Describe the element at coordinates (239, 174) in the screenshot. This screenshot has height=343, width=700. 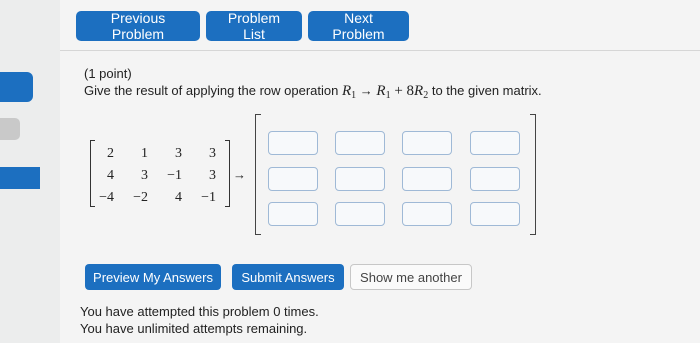
I see `arrow-icon: →` at that location.